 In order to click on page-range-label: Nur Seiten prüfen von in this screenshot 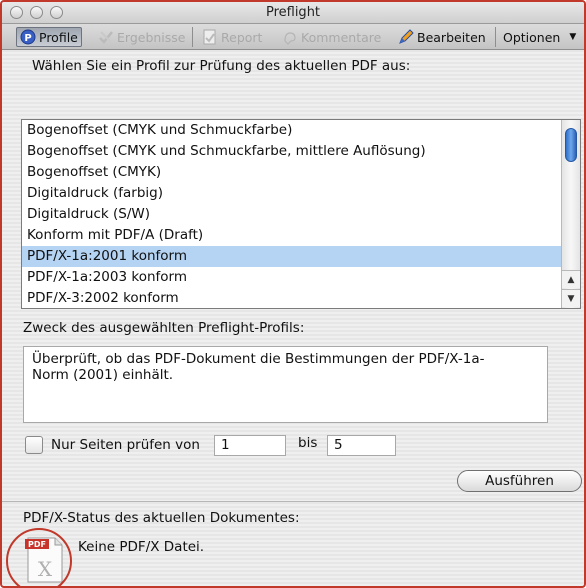, I will do `click(125, 445)`.